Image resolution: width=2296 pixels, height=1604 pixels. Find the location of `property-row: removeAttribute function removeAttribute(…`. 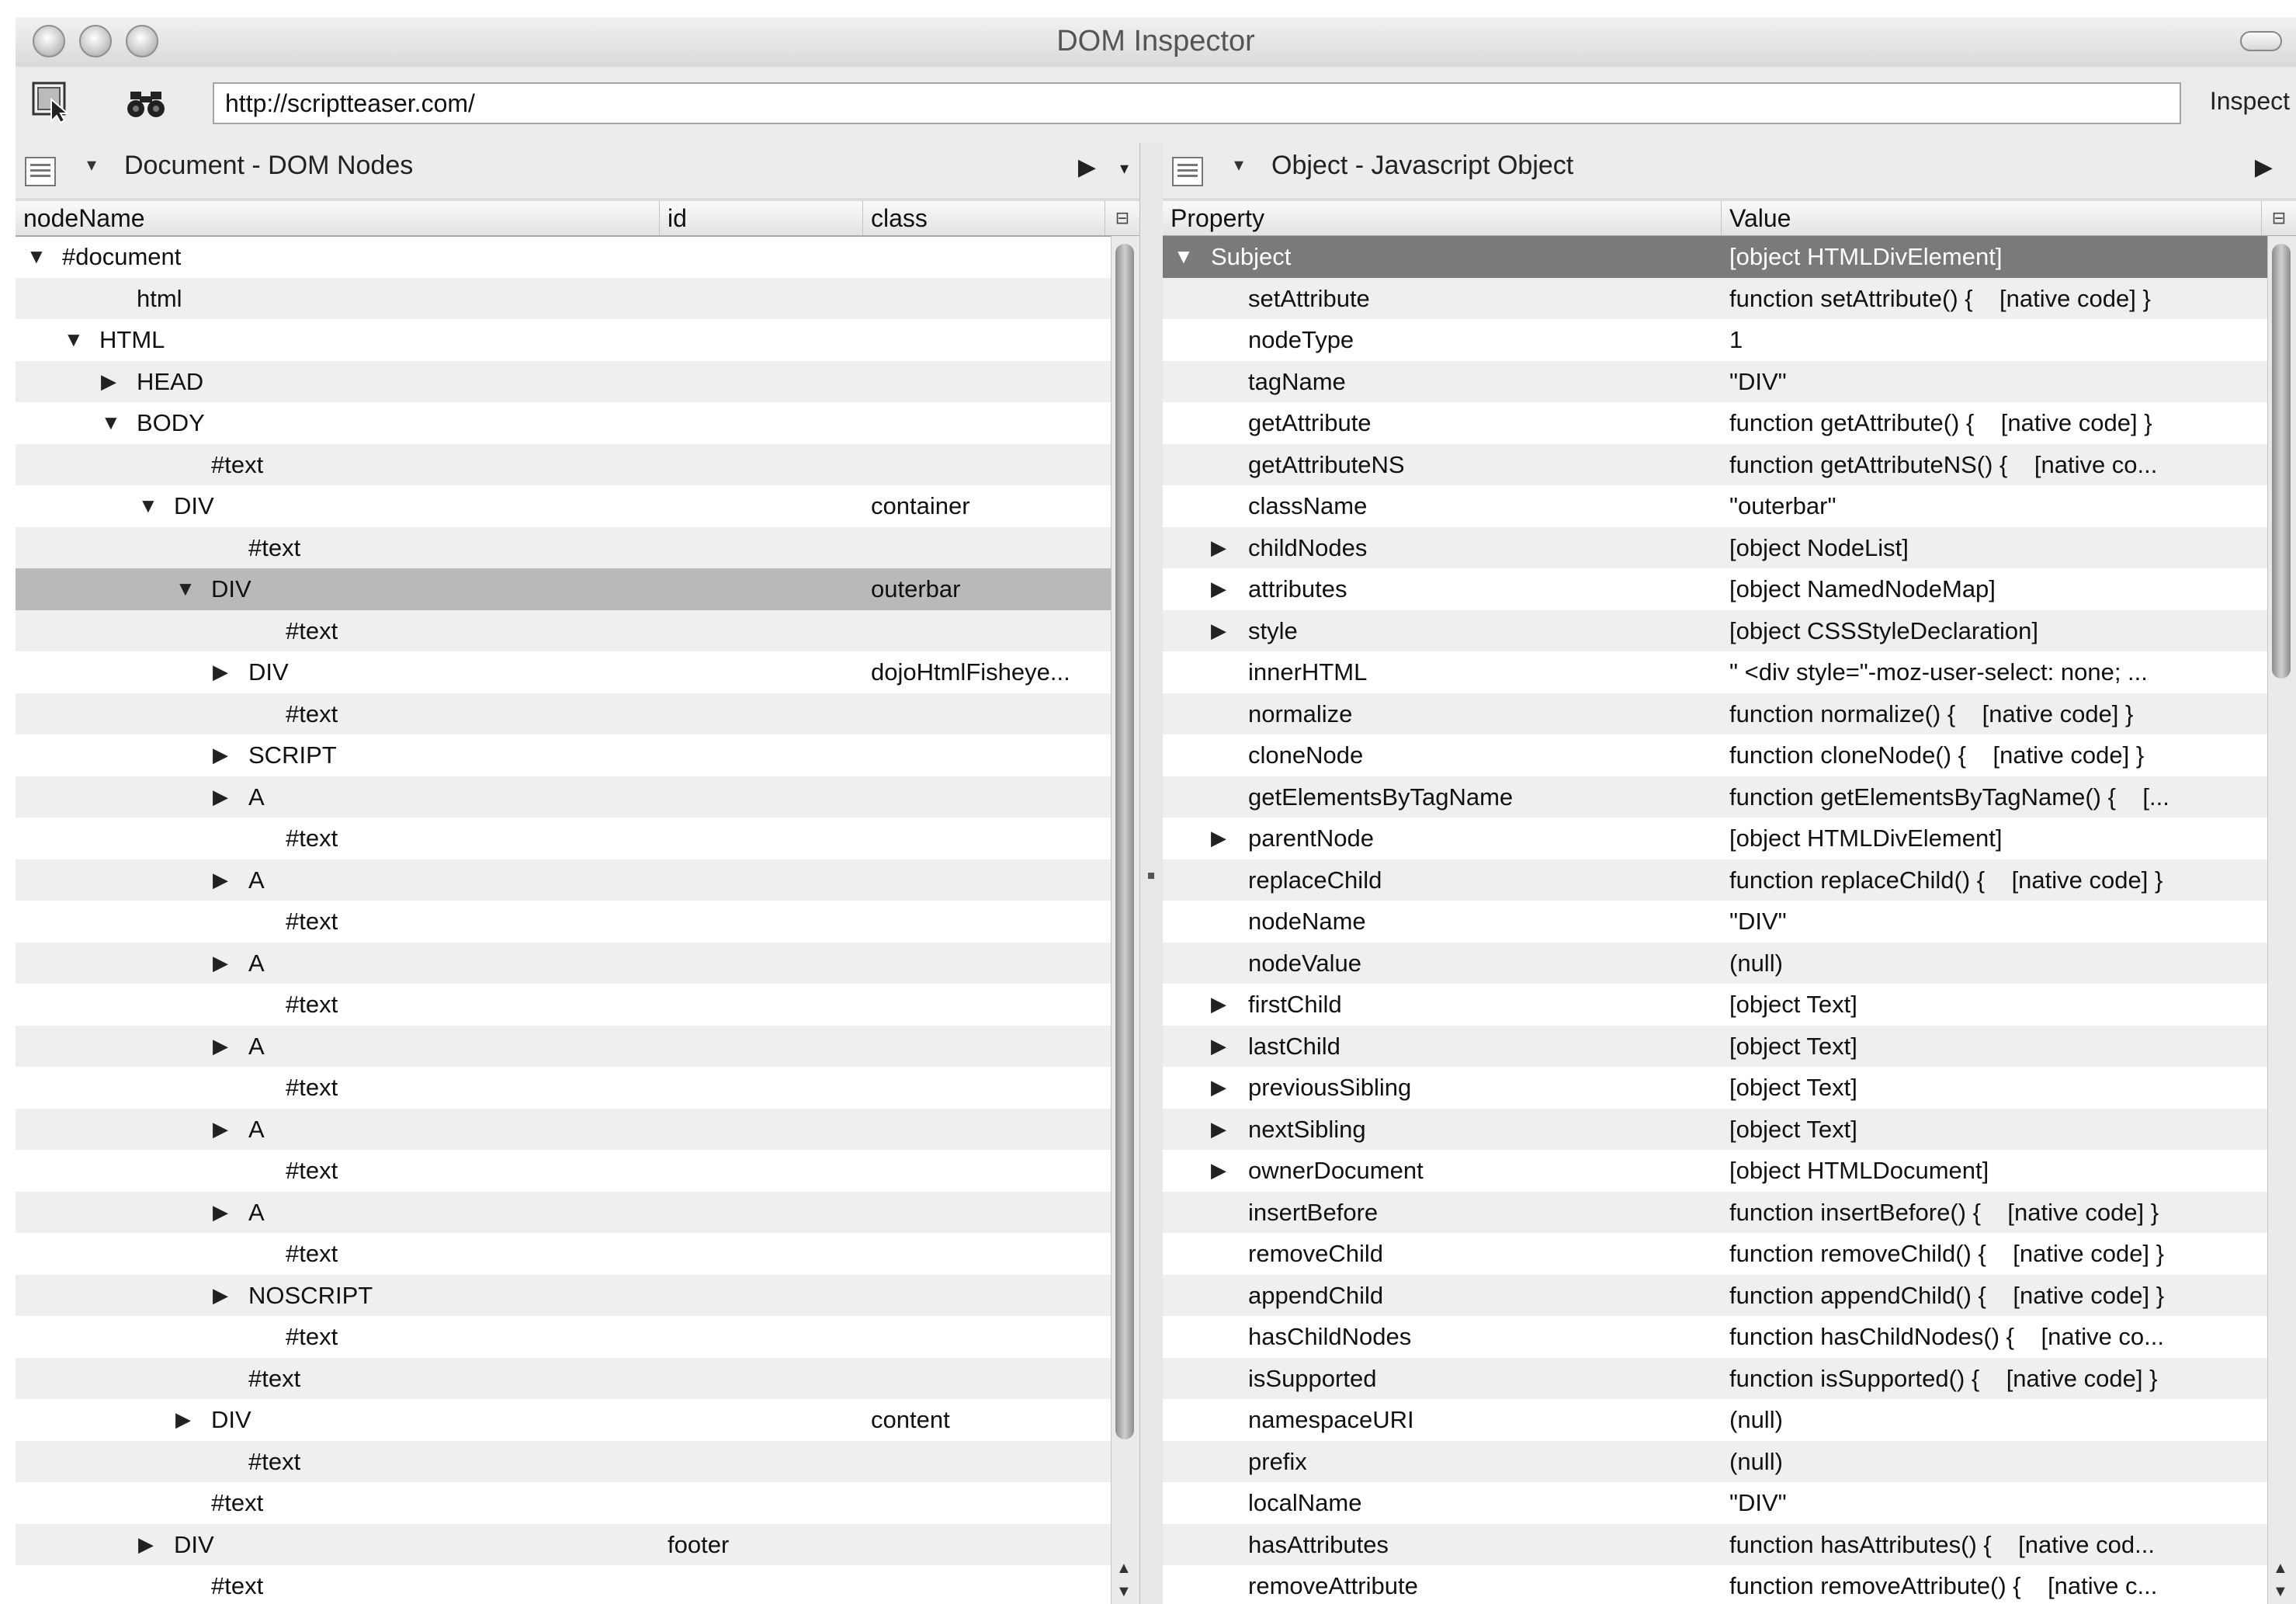

property-row: removeAttribute function removeAttribute(… is located at coordinates (1716, 1585).